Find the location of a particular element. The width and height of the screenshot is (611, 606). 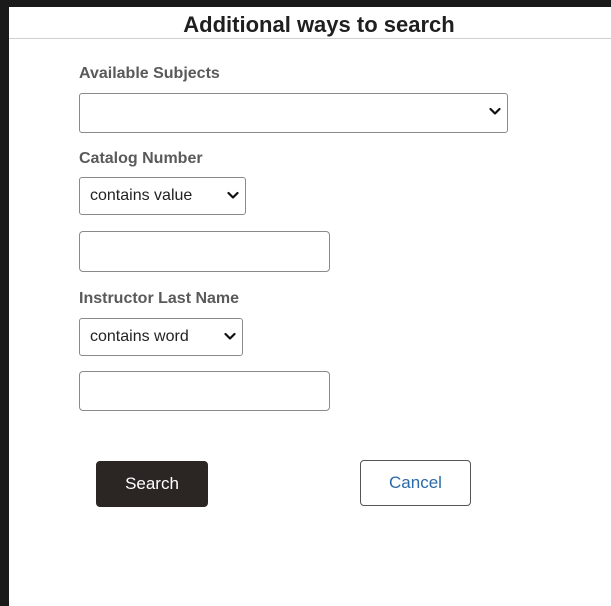

dialog-header: Additional ways to search is located at coordinates (310, 23).